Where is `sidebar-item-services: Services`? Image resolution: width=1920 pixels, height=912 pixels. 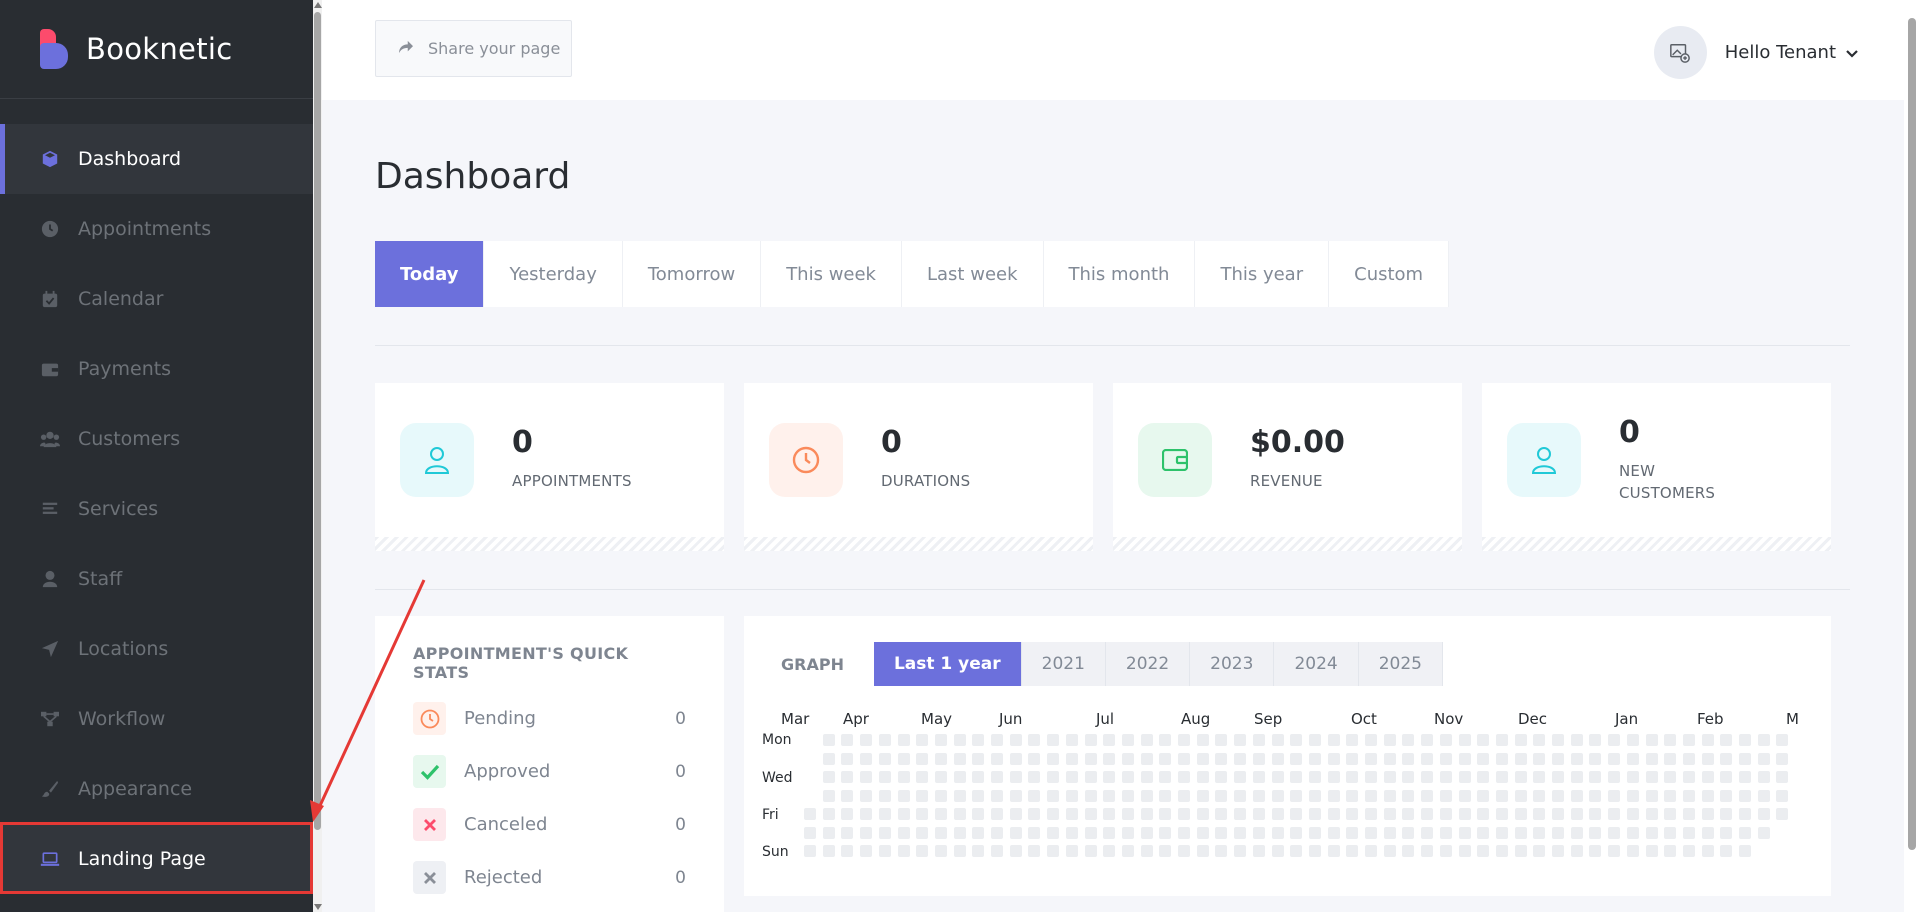
sidebar-item-services: Services is located at coordinates (156, 509).